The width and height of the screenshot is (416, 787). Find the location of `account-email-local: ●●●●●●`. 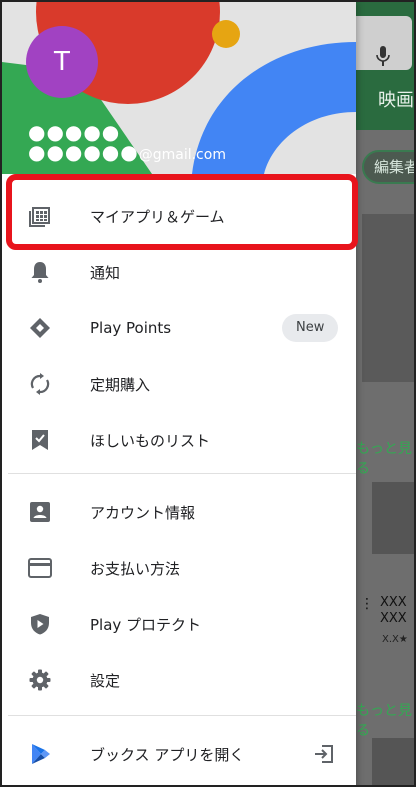

account-email-local: ●●●●●● is located at coordinates (83, 152).